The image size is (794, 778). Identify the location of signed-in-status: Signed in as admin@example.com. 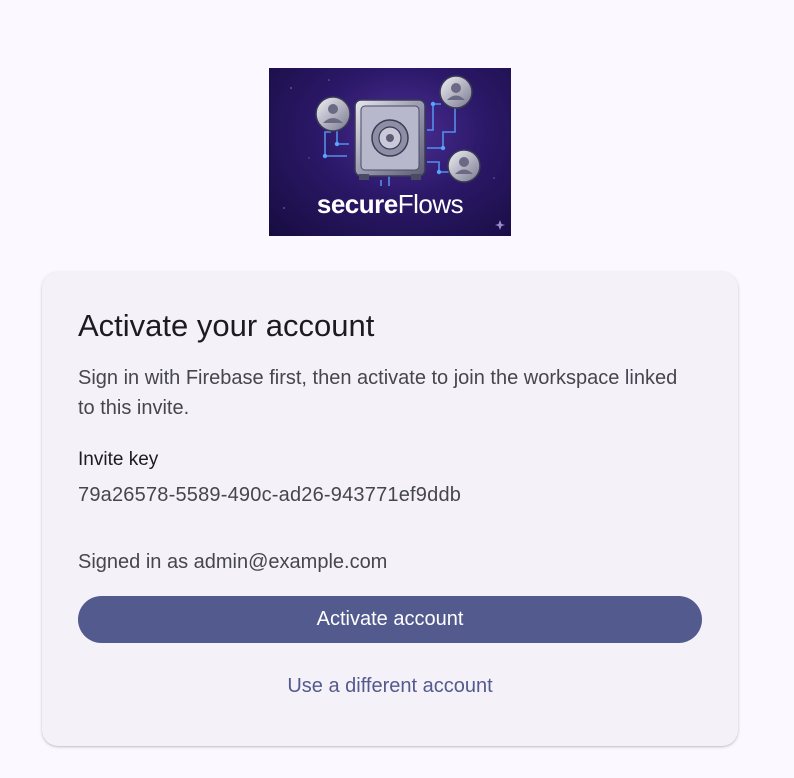
(233, 562).